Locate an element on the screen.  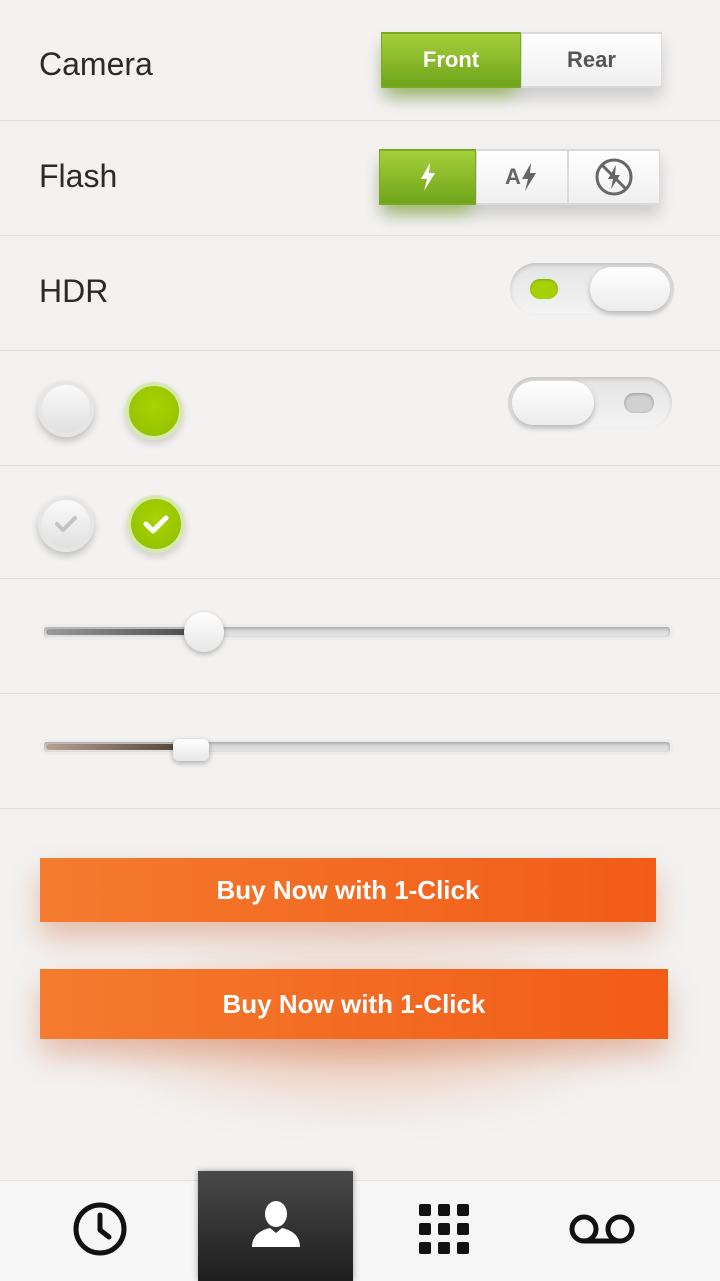
secondary-toggle-indicator is located at coordinates (639, 403).